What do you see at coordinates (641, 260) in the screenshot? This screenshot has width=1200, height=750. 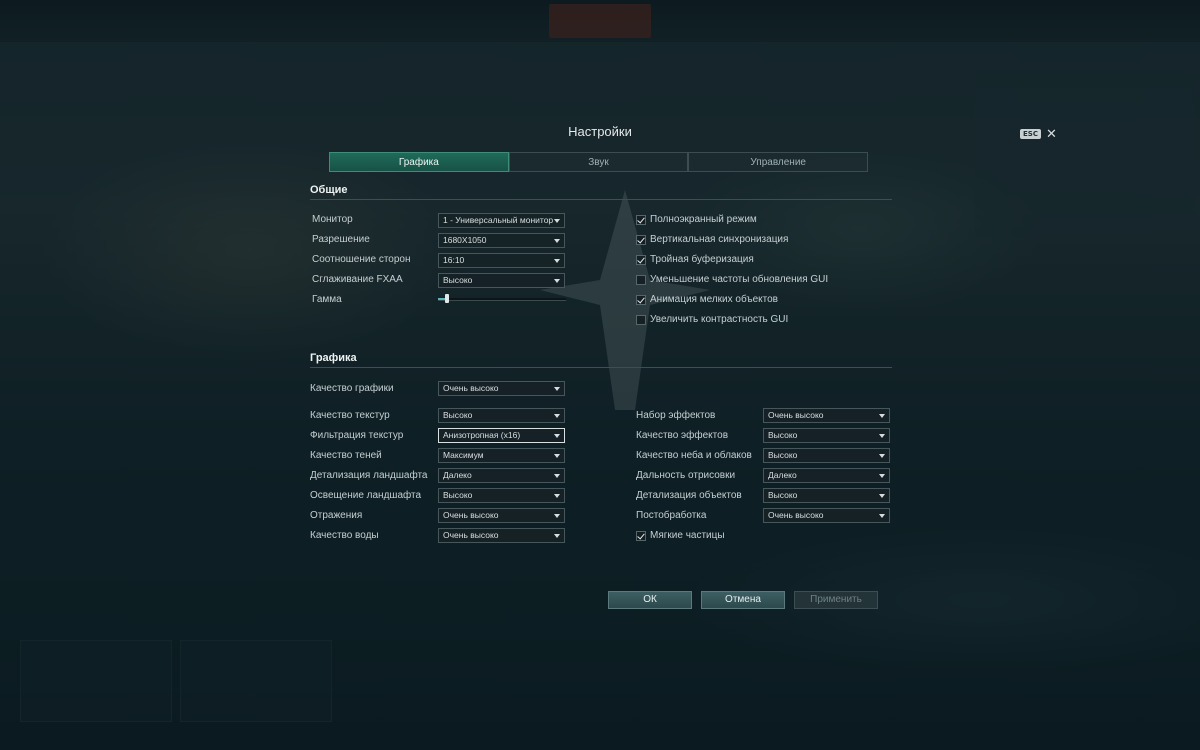 I see `checkbox-triple-buffering` at bounding box center [641, 260].